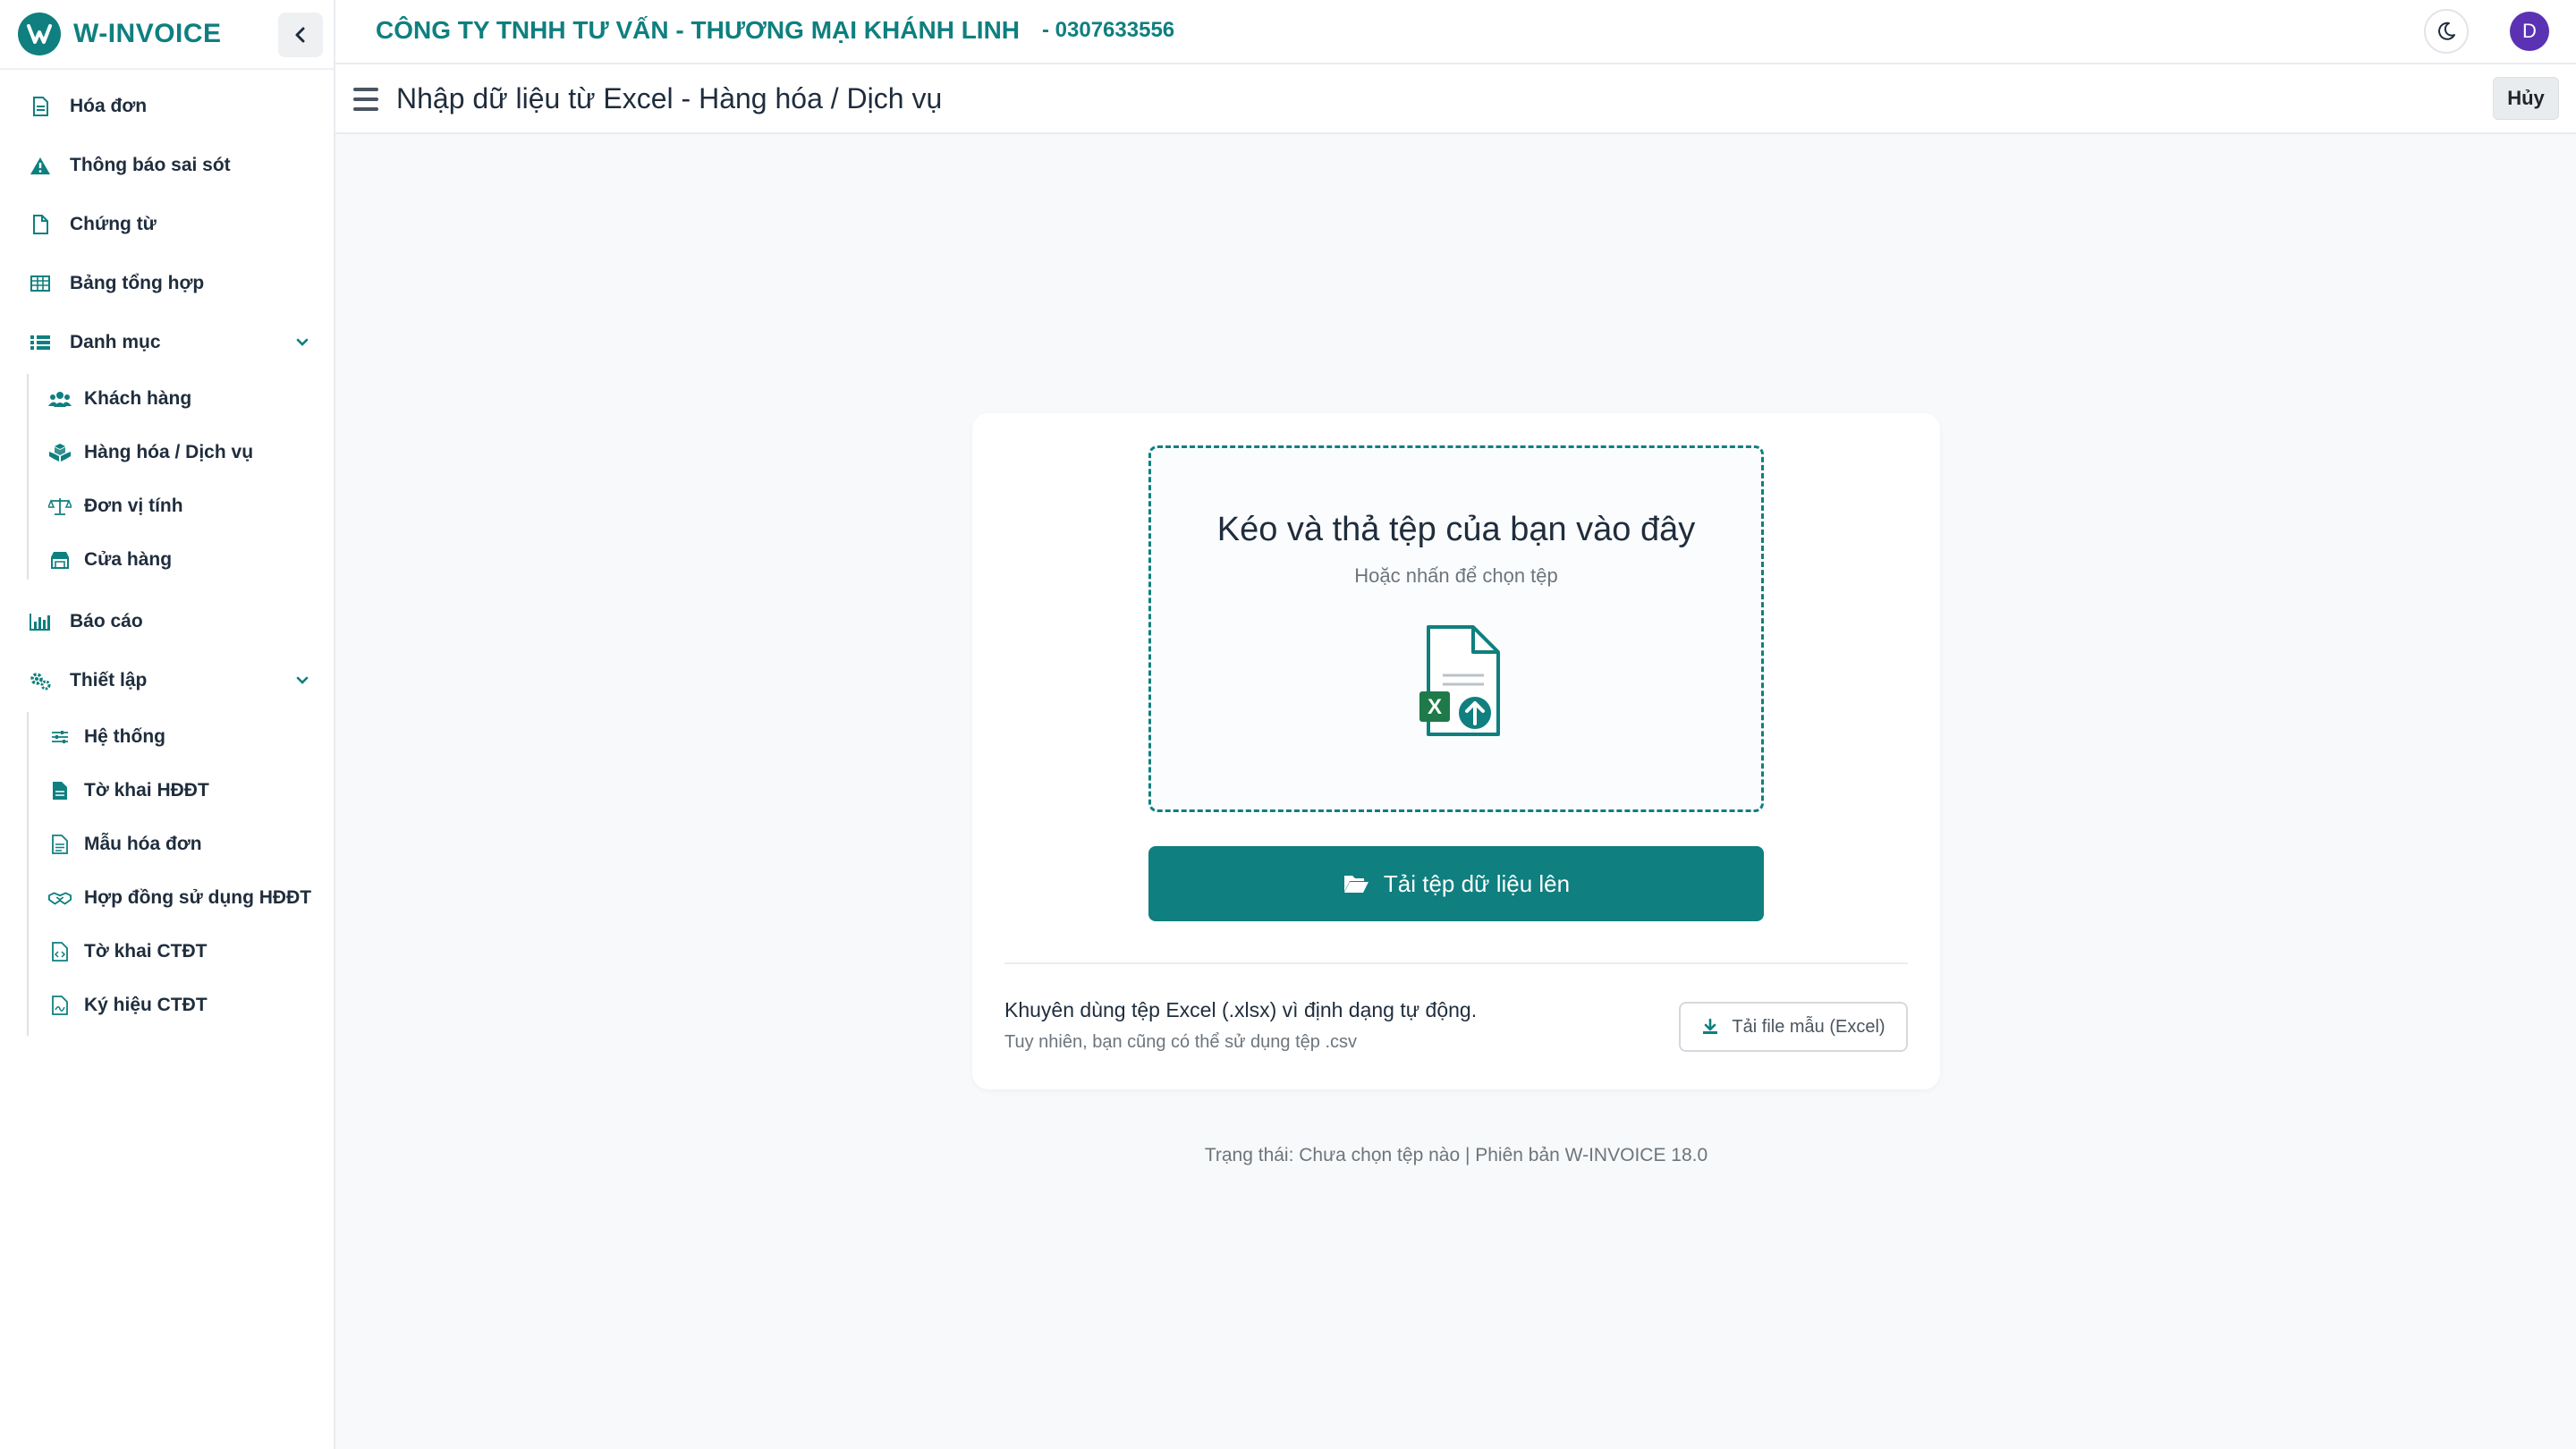 Image resolution: width=2576 pixels, height=1449 pixels. I want to click on sidebar-collapse-button, so click(300, 35).